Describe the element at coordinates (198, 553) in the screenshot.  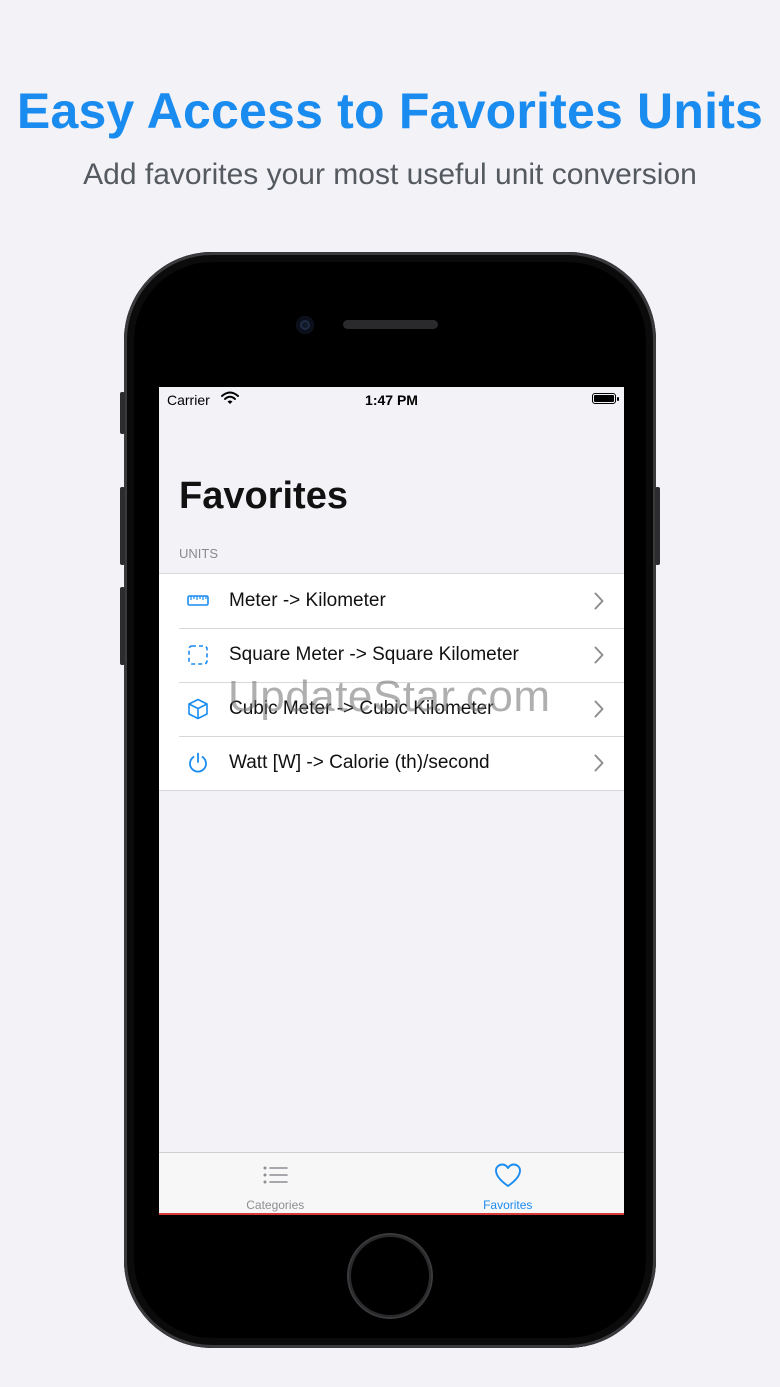
I see `section-header-units: UNITS` at that location.